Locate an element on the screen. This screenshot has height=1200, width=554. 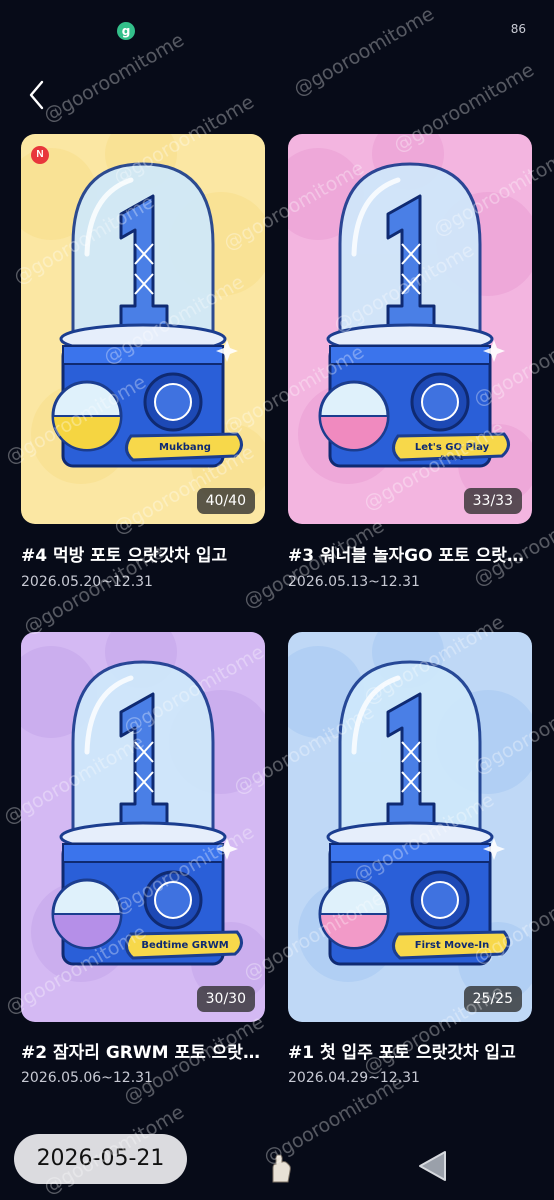
collection-count: 30/30 is located at coordinates (225, 999).